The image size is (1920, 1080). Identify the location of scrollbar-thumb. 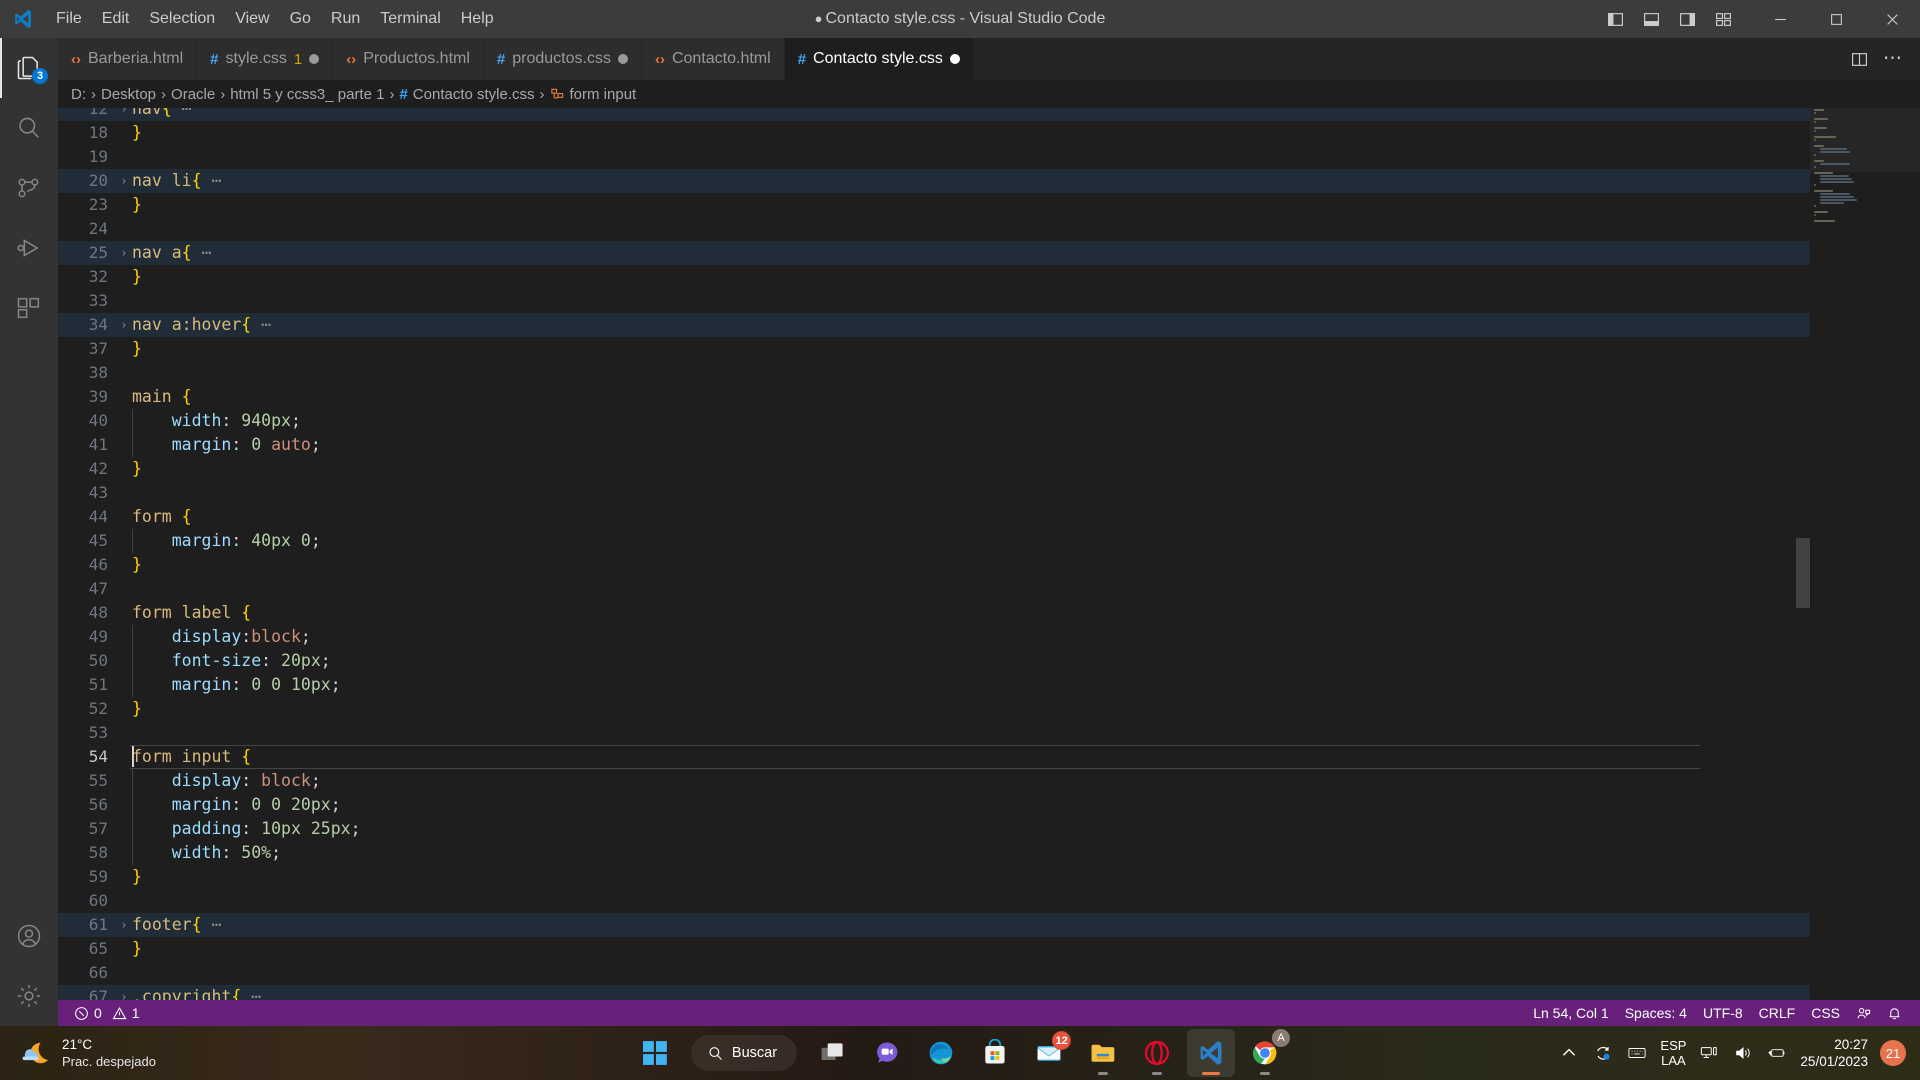
(1803, 573).